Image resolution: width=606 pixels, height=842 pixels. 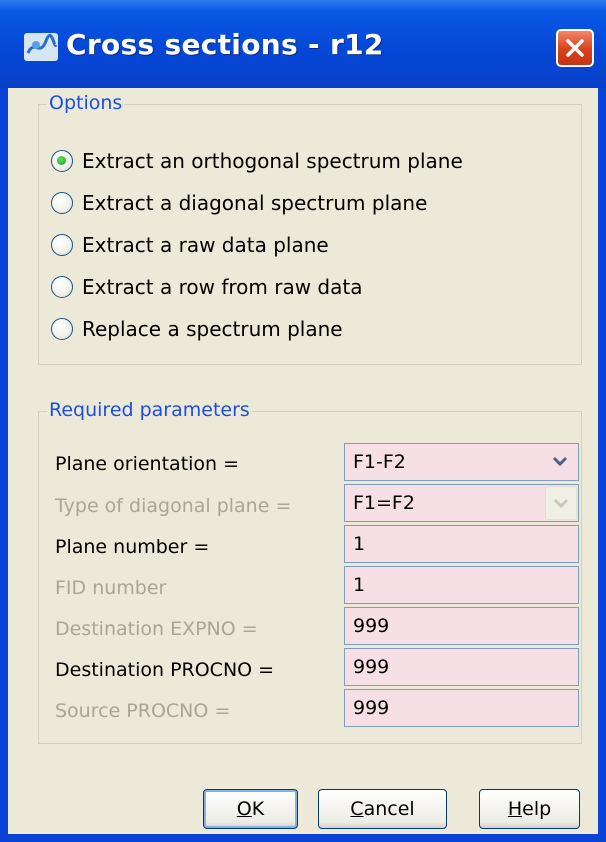 What do you see at coordinates (244, 809) in the screenshot?
I see `mnemonic-letter: O` at bounding box center [244, 809].